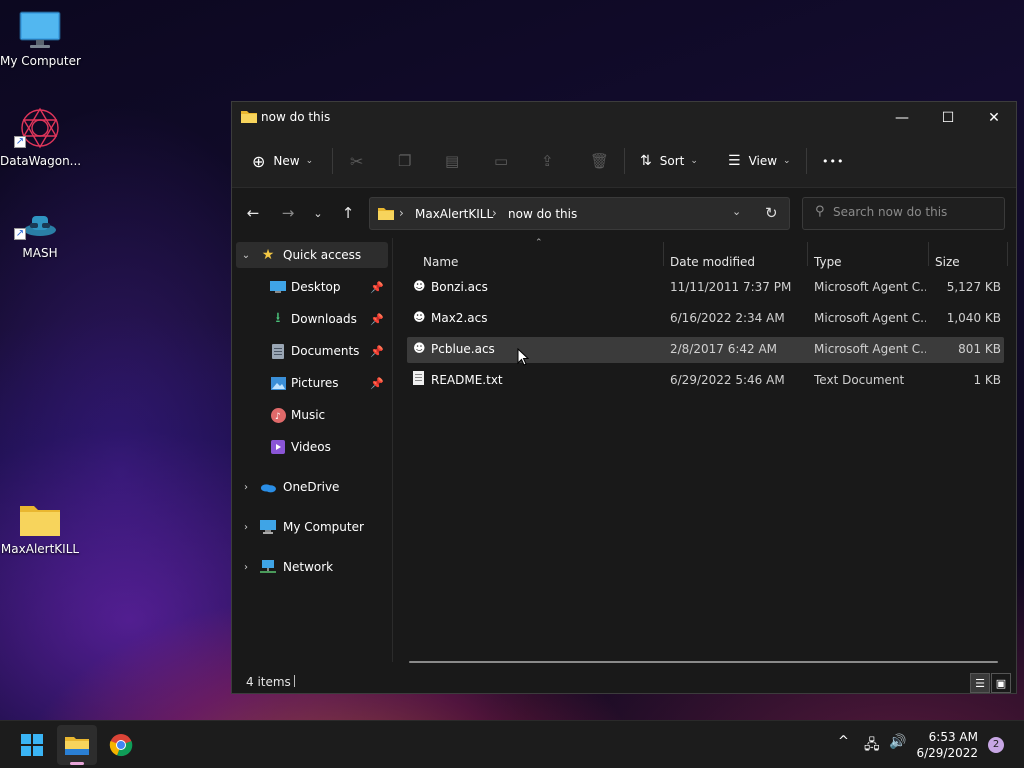 Image resolution: width=1024 pixels, height=768 pixels. Describe the element at coordinates (828, 262) in the screenshot. I see `column-header-type: Type` at that location.